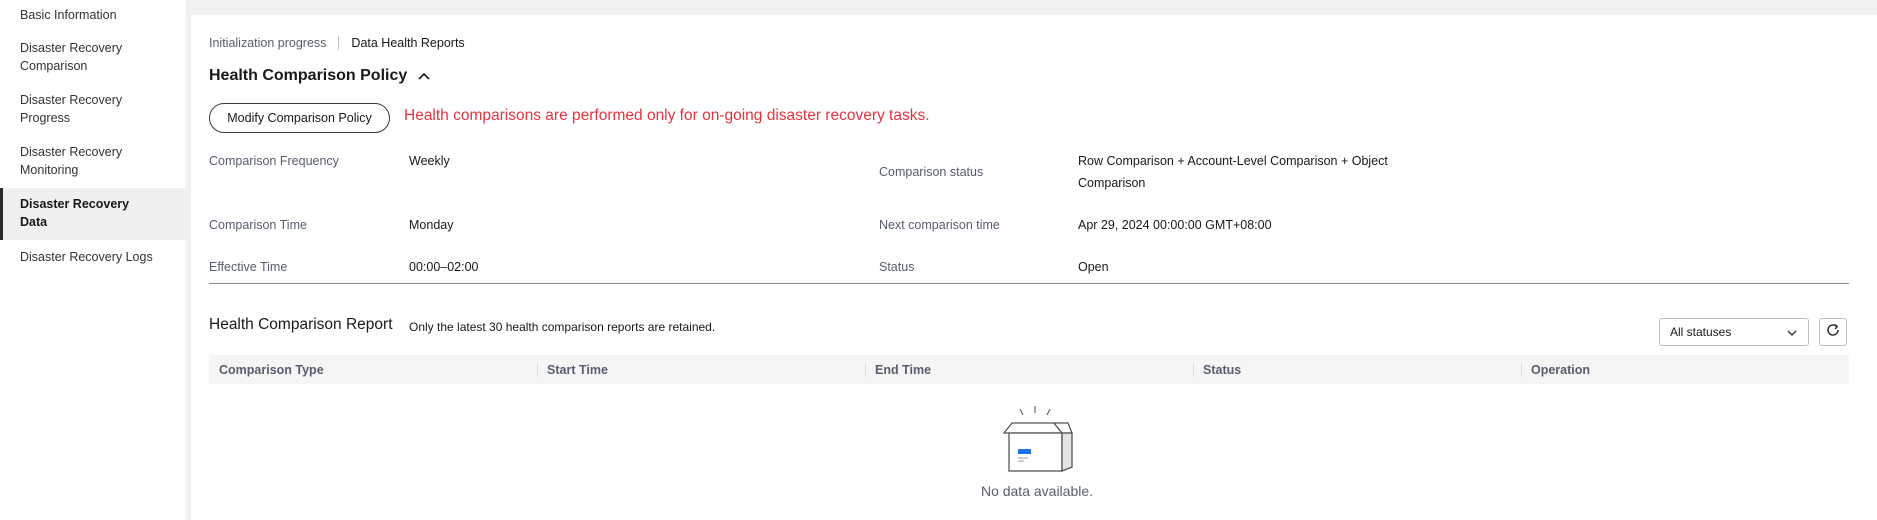 This screenshot has width=1877, height=520. I want to click on report-title: Health Comparison Report, so click(301, 324).